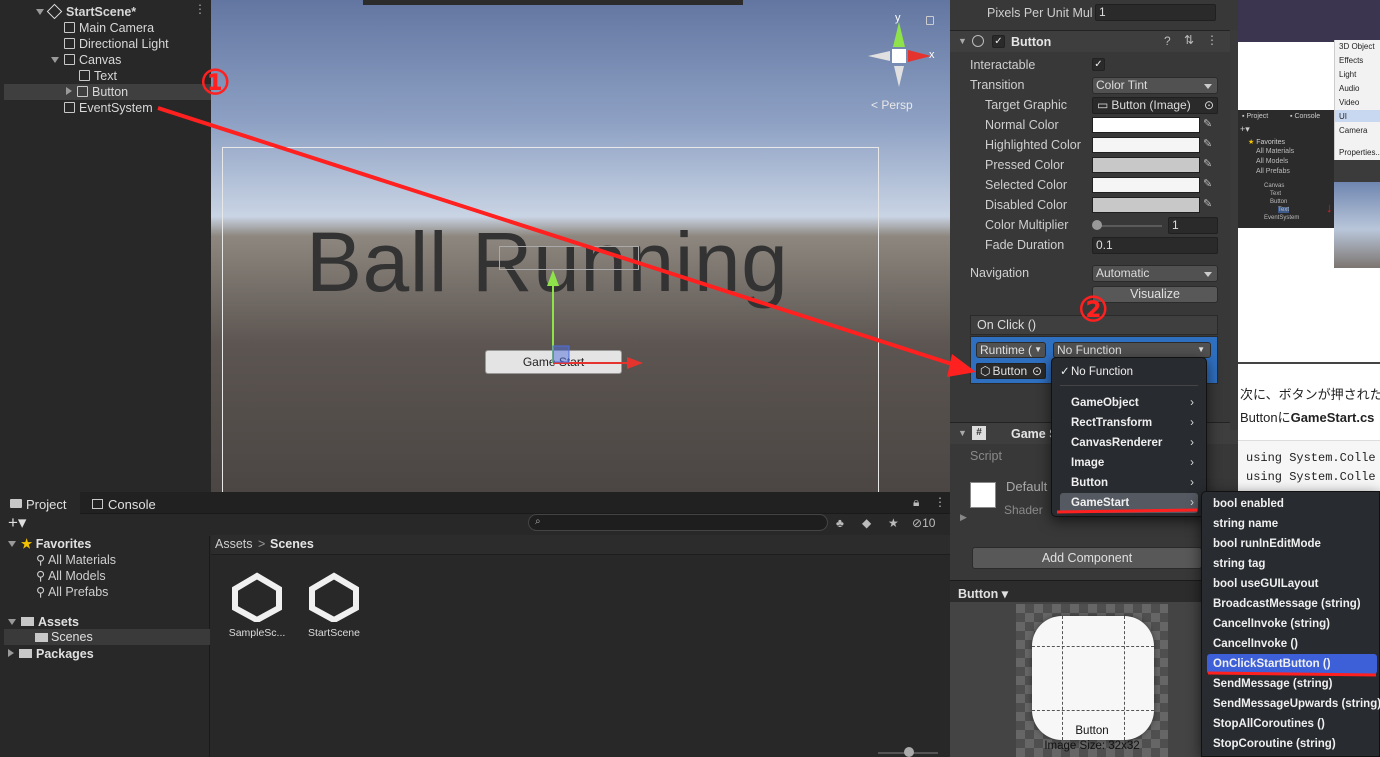 The height and width of the screenshot is (757, 1380). What do you see at coordinates (961, 365) in the screenshot?
I see `annotation-arrow-head` at bounding box center [961, 365].